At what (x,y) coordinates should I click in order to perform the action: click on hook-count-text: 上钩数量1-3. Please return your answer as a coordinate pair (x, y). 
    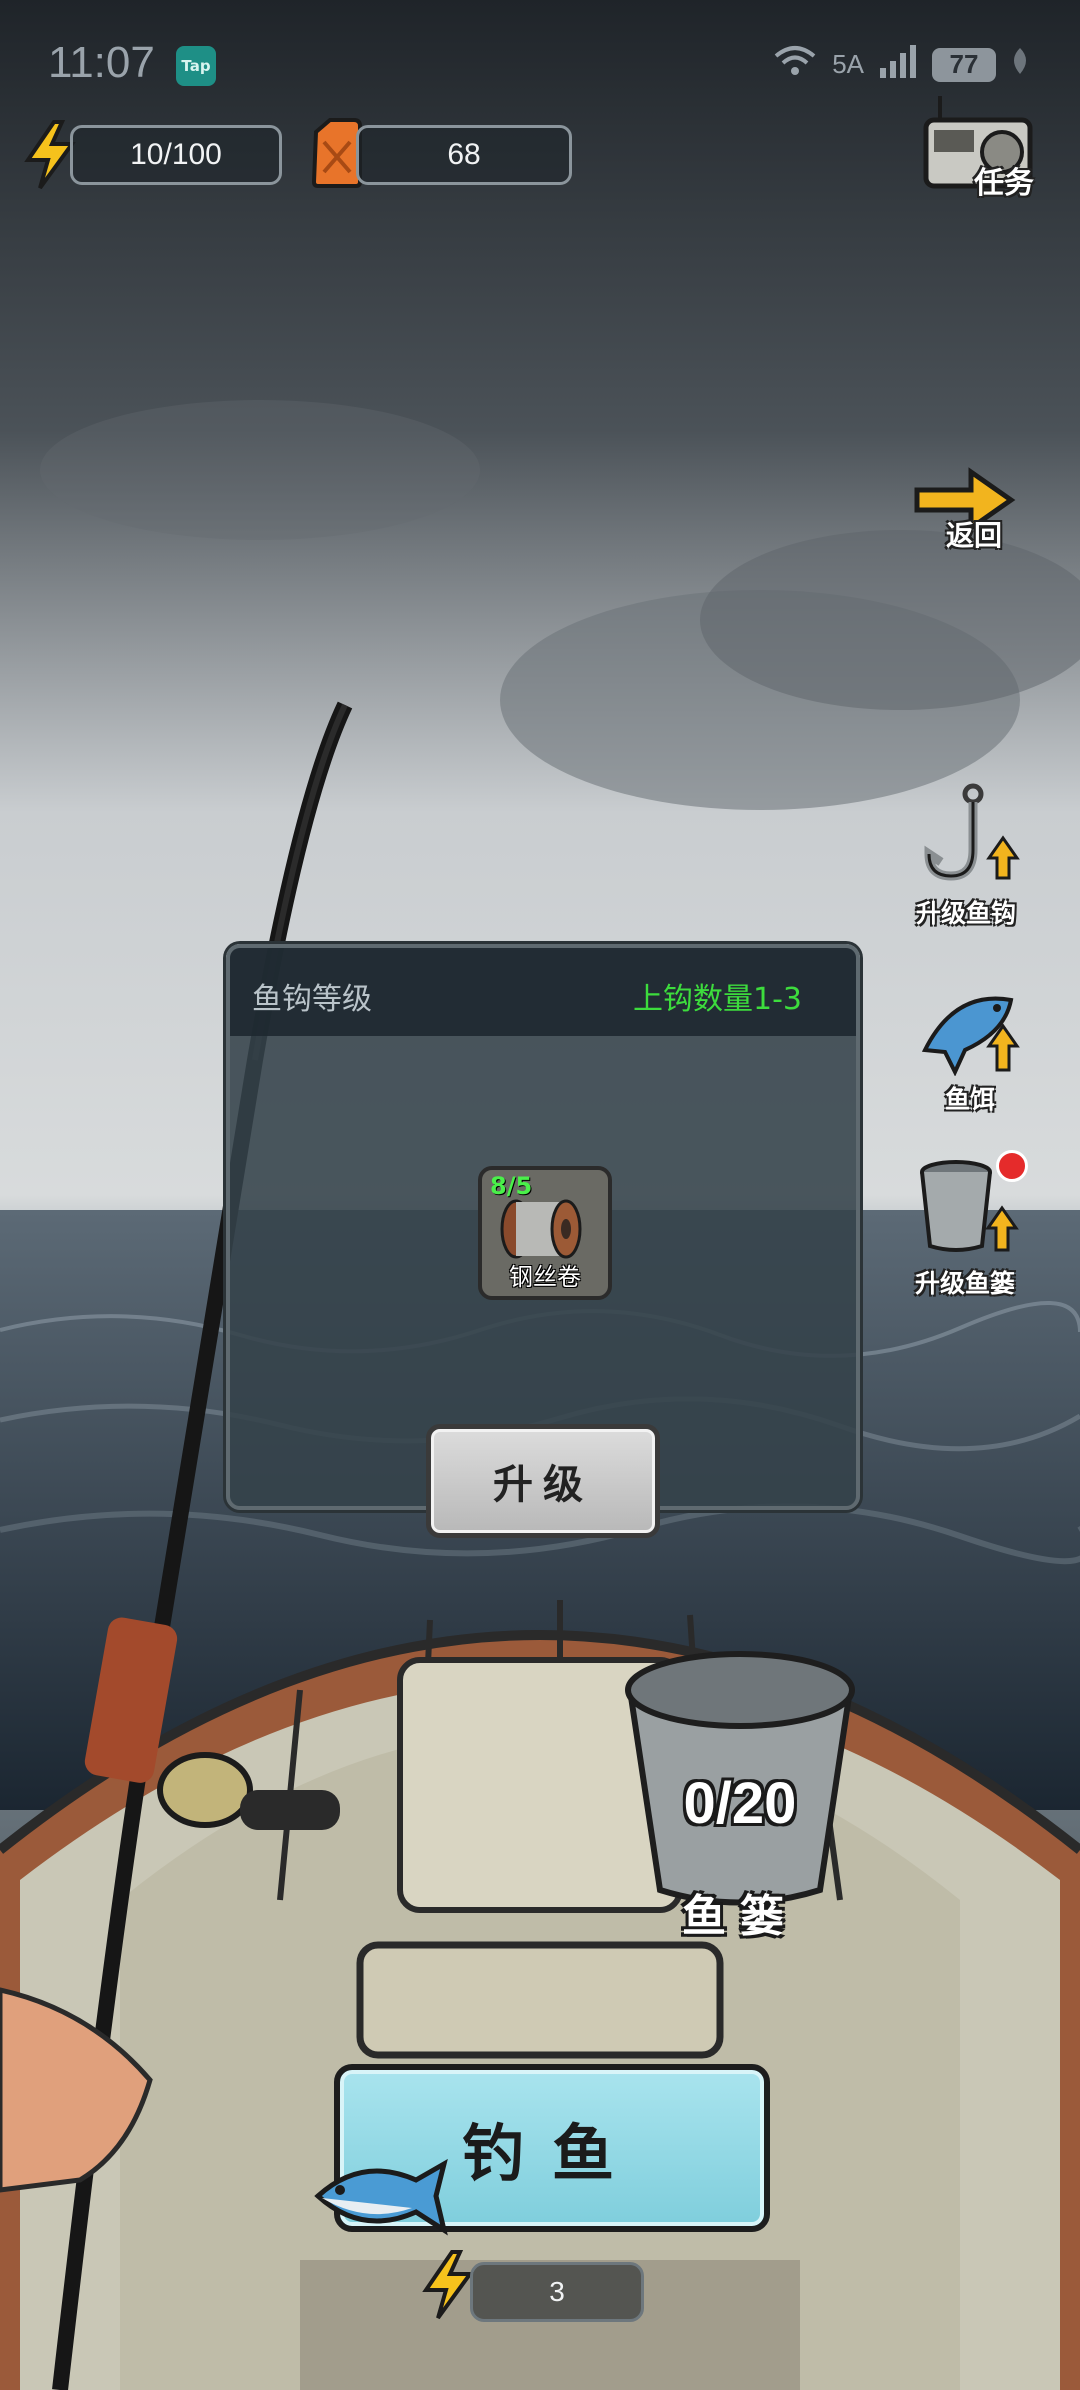
    Looking at the image, I should click on (717, 999).